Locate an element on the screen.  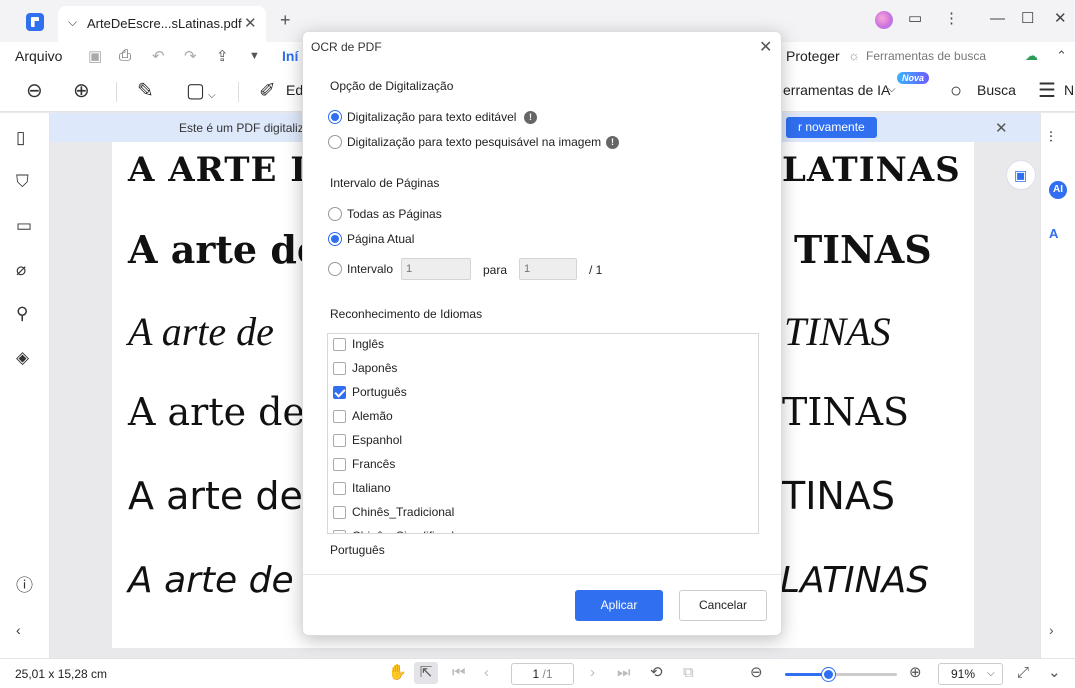
more-label: N is located at coordinates (1069, 90).